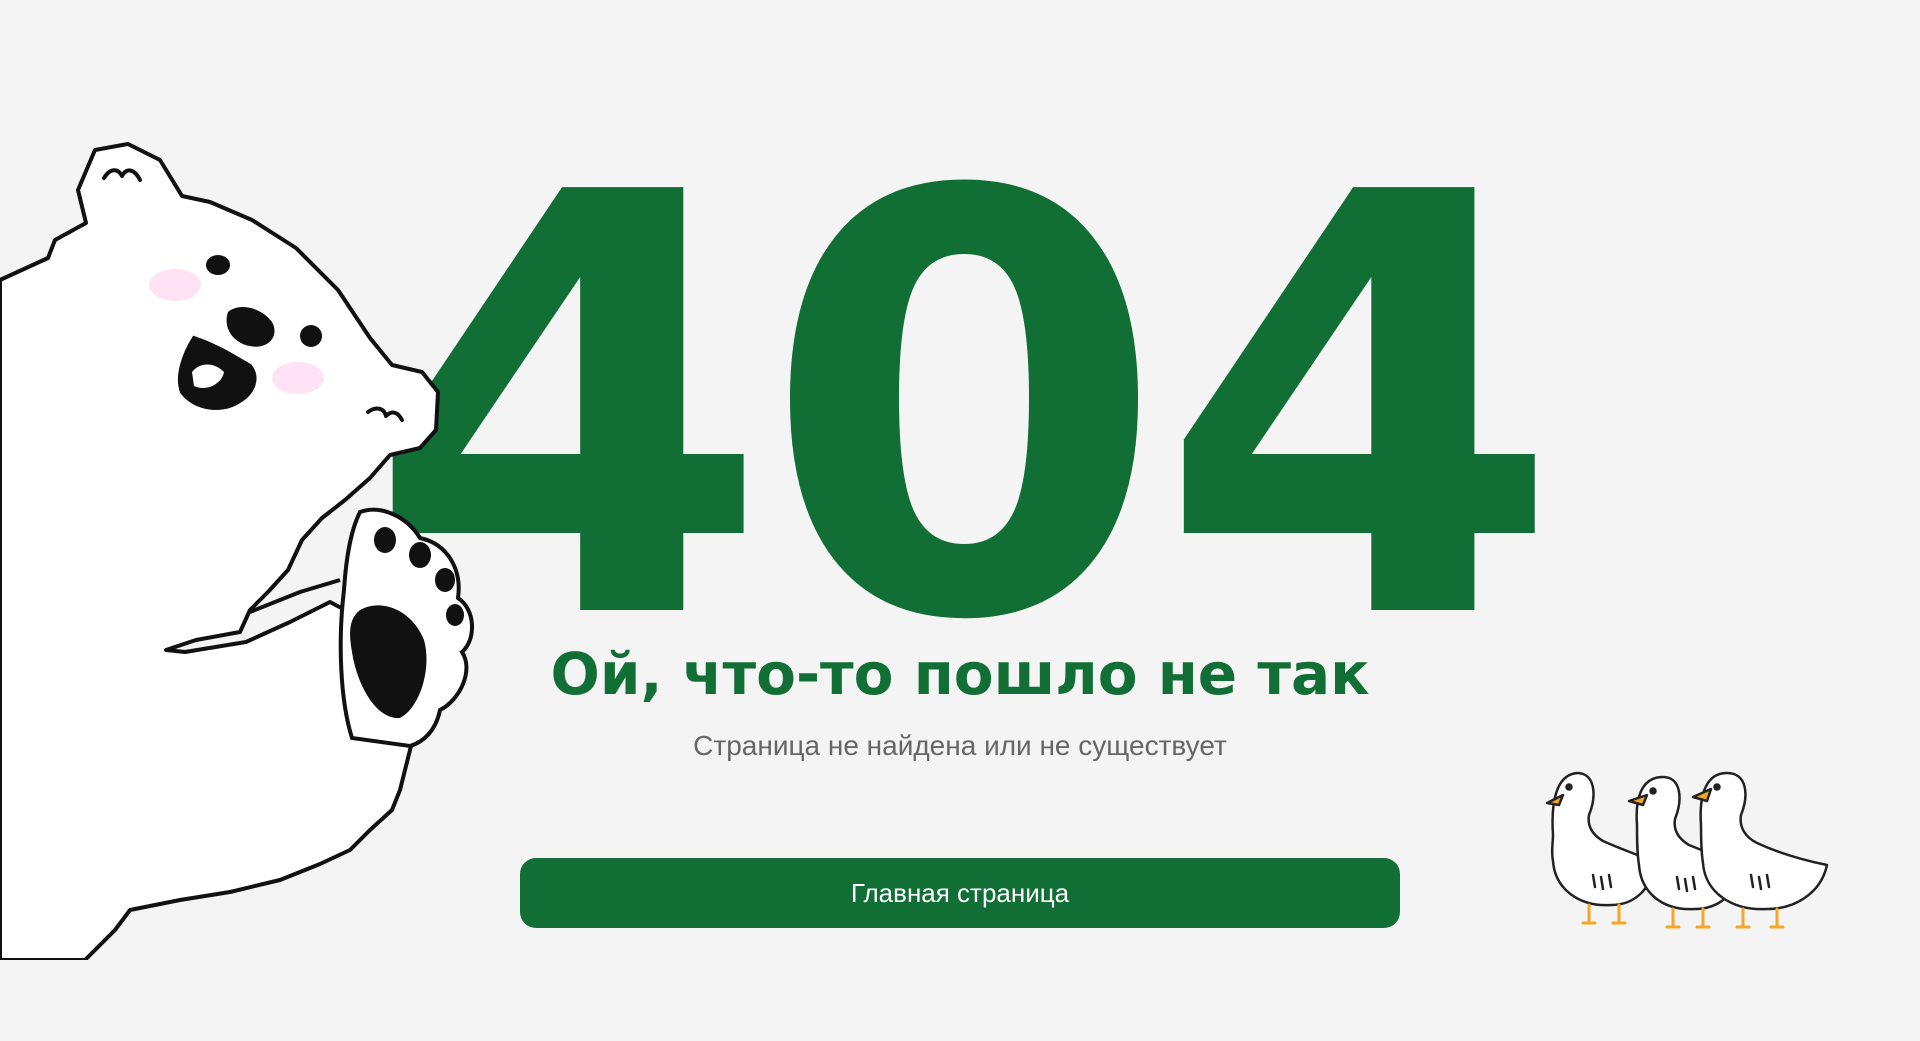 The height and width of the screenshot is (1041, 1920). What do you see at coordinates (960, 674) in the screenshot?
I see `error-headline: Ой, что-то пошло не так` at bounding box center [960, 674].